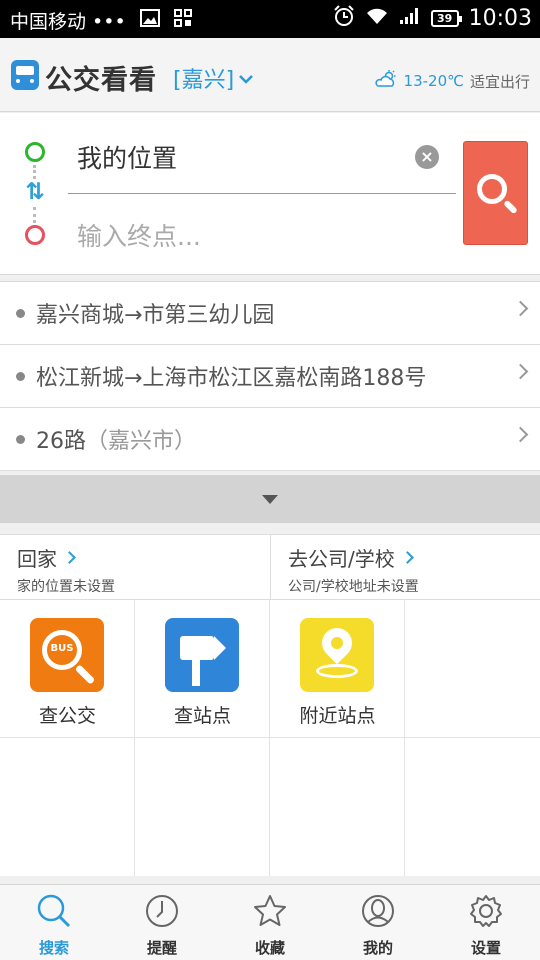  Describe the element at coordinates (270, 439) in the screenshot. I see `history-item: 26路（嘉兴市）` at that location.